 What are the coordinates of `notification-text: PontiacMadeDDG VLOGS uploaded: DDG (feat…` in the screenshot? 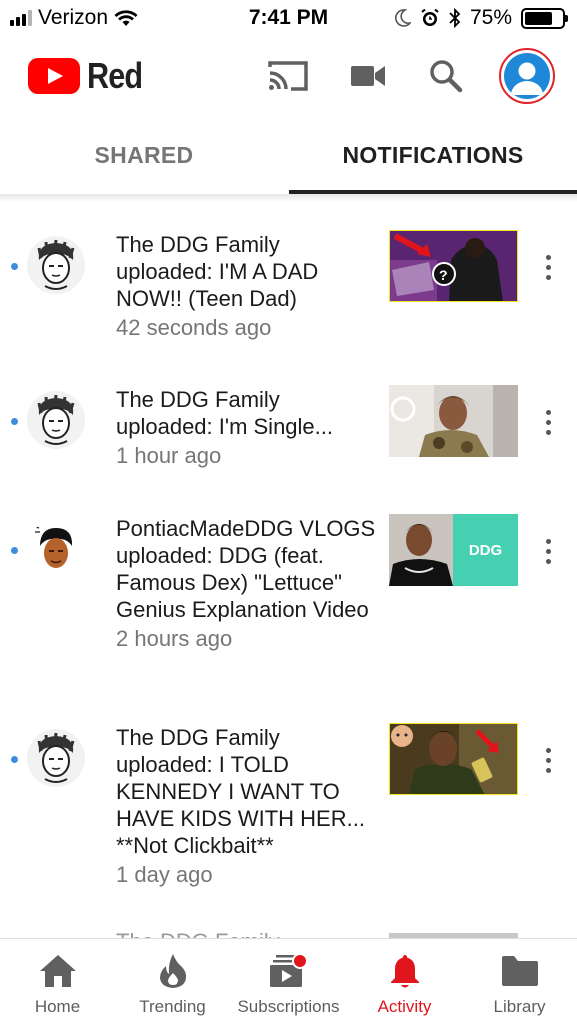 It's located at (247, 583).